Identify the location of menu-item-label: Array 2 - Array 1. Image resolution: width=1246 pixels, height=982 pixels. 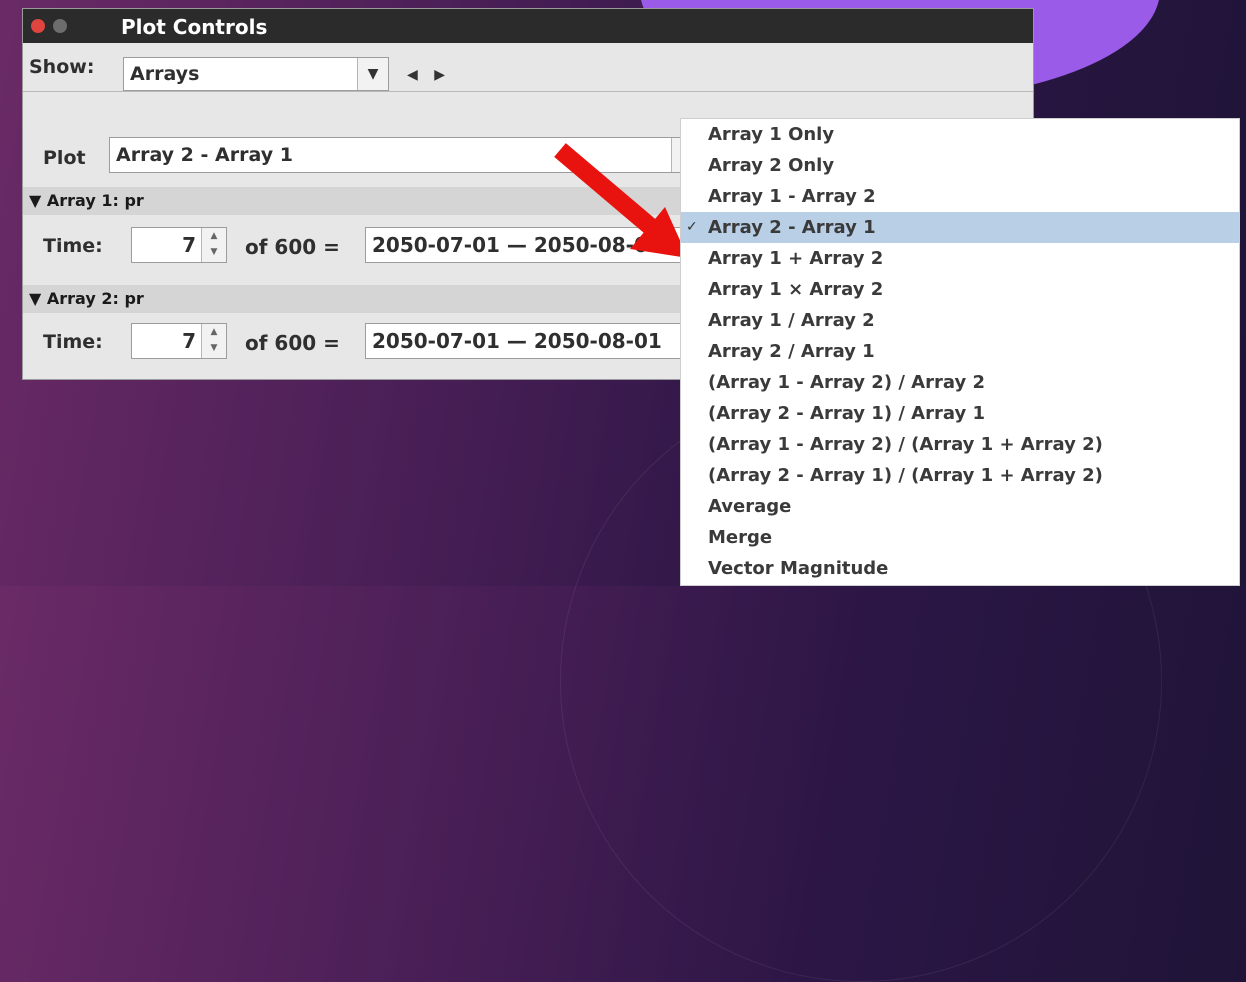
(792, 227).